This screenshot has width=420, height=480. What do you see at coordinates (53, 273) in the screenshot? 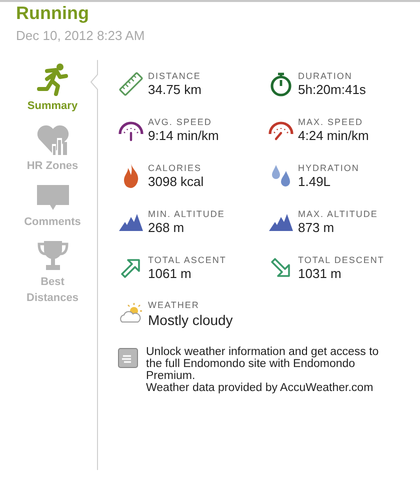
I see `sidebar-tab: Best Distances` at bounding box center [53, 273].